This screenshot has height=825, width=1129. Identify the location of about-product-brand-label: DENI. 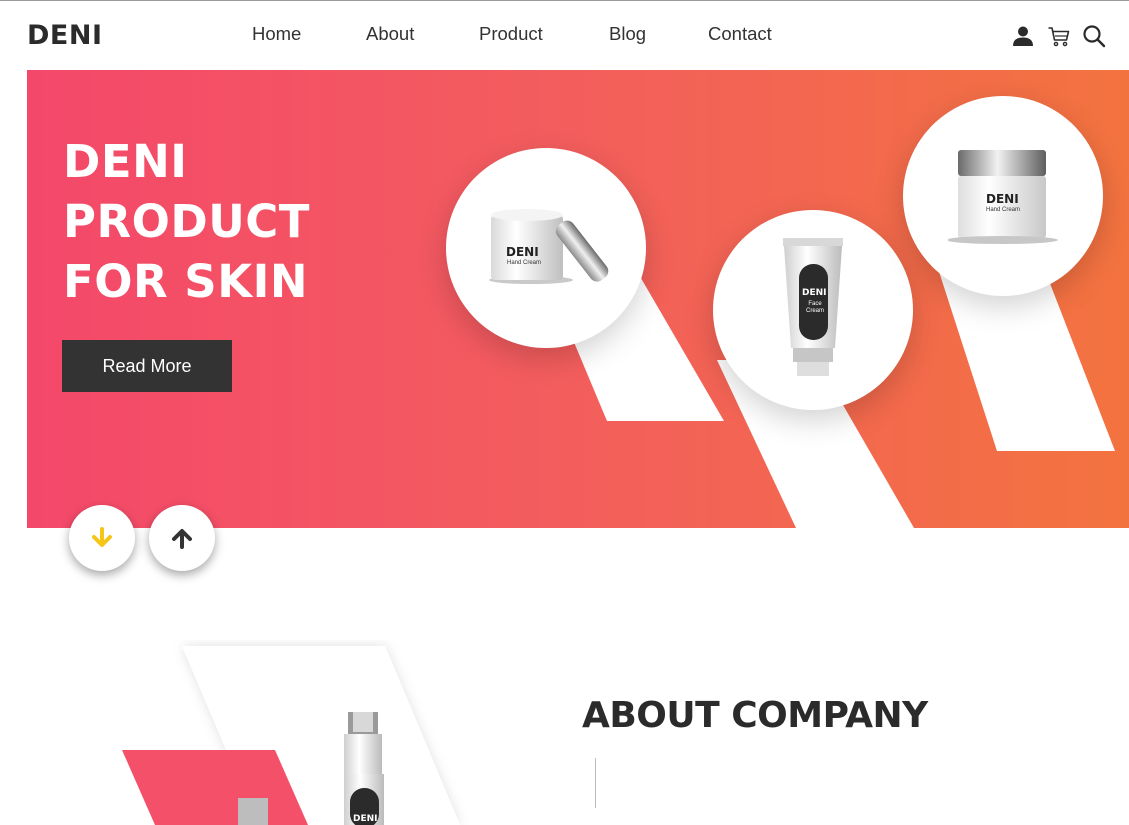
(365, 819).